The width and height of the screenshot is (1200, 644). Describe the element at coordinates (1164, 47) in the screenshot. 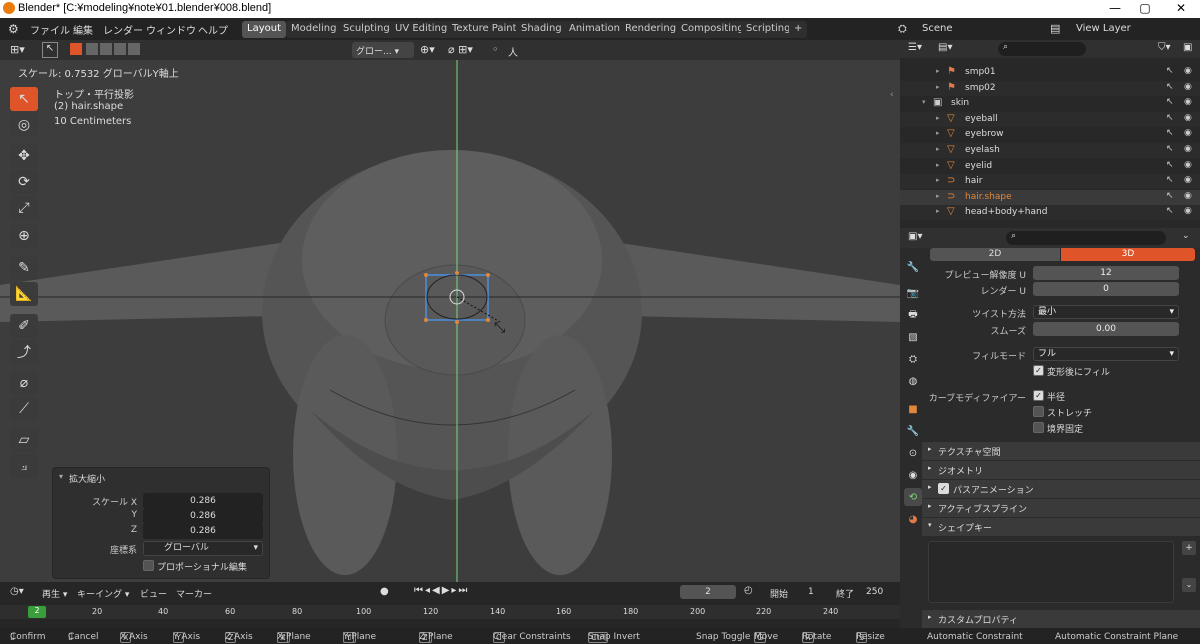

I see `filter-icon: ⛉▾` at that location.